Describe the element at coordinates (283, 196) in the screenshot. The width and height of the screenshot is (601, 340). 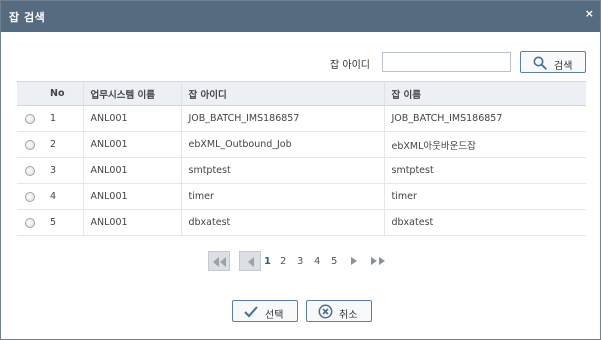
I see `cell-job-id: timer` at that location.